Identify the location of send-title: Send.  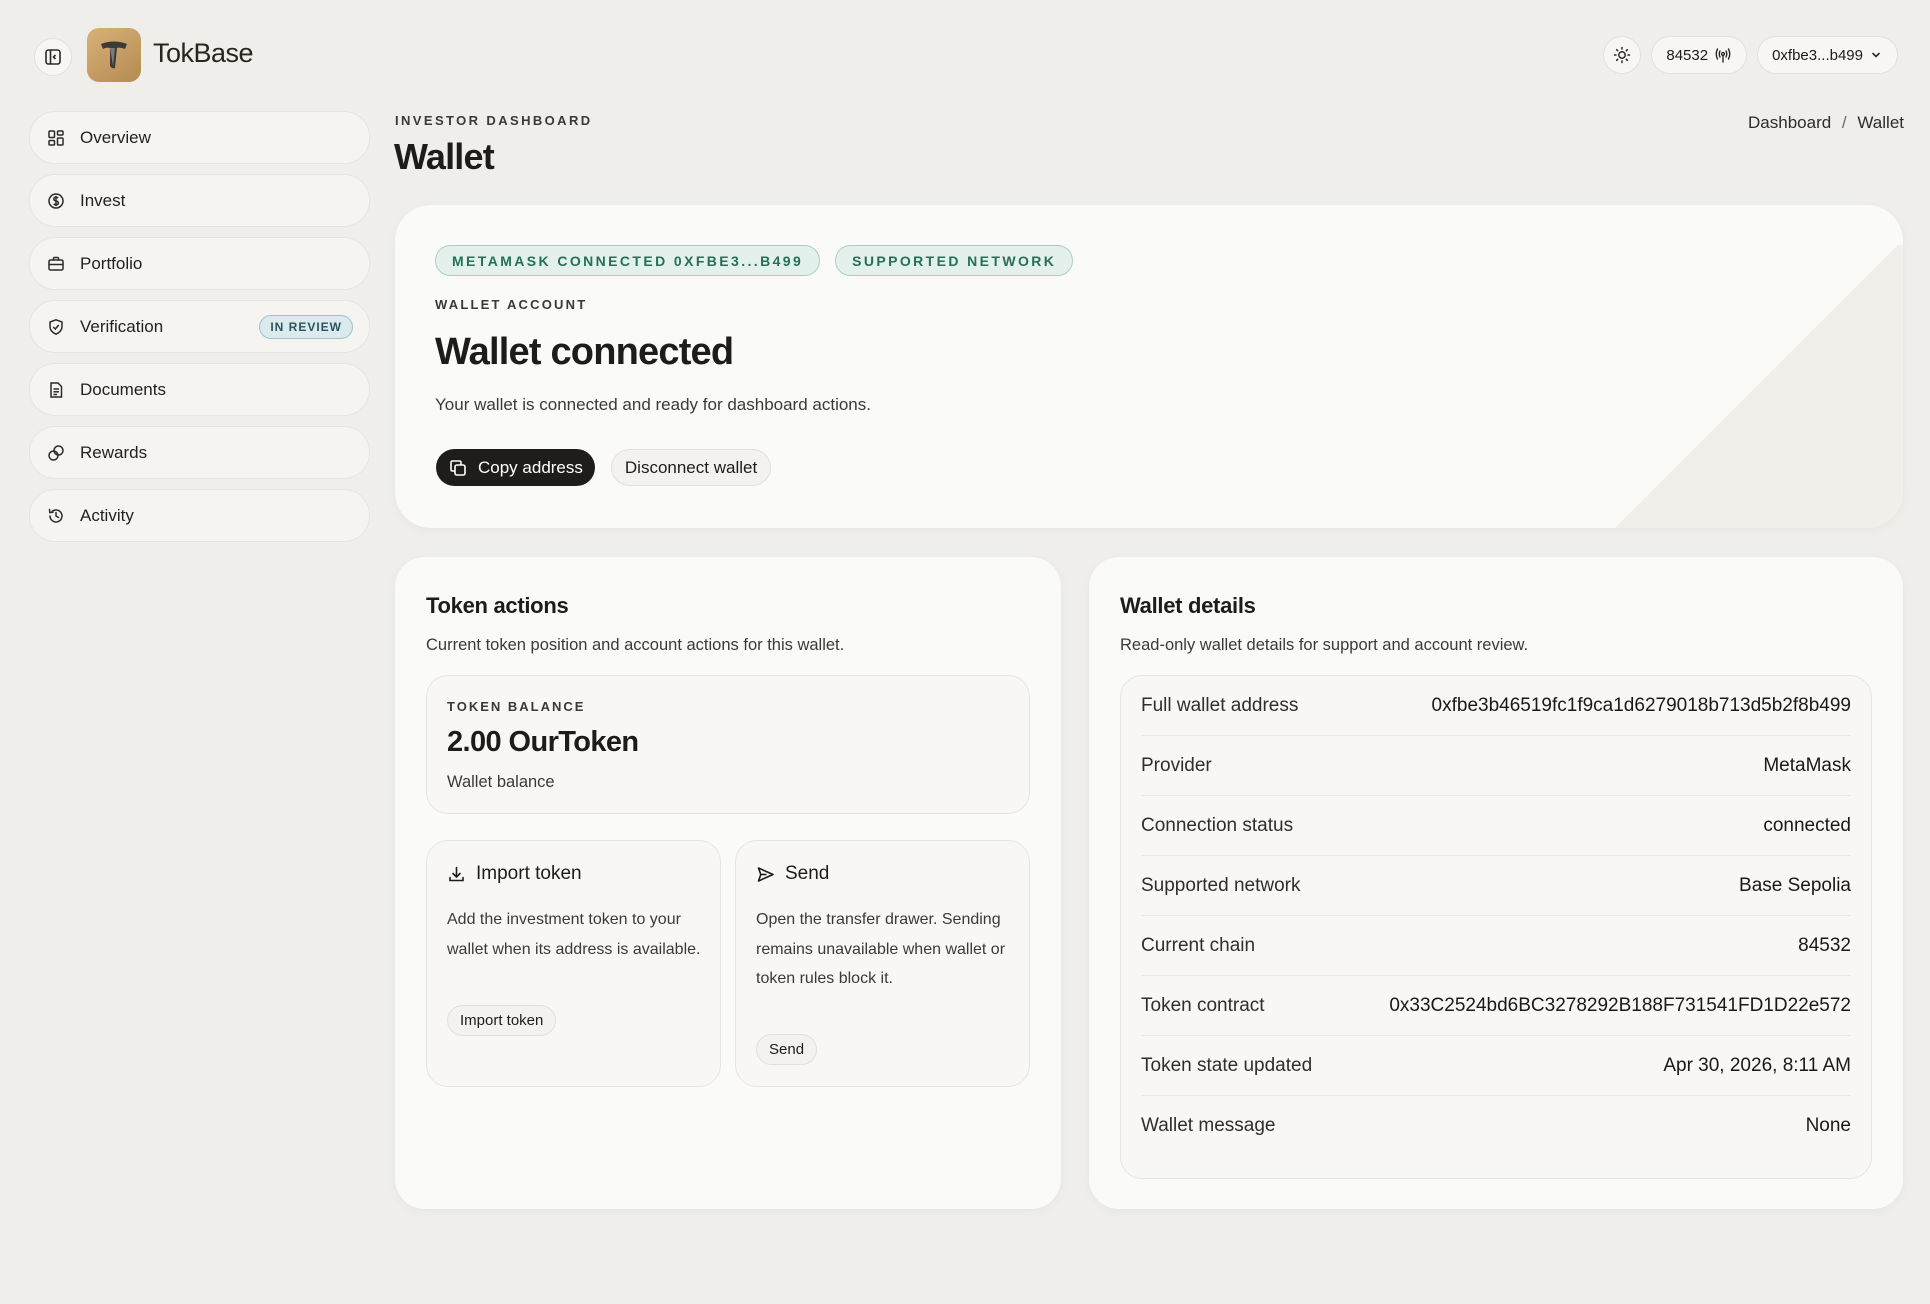
(807, 873).